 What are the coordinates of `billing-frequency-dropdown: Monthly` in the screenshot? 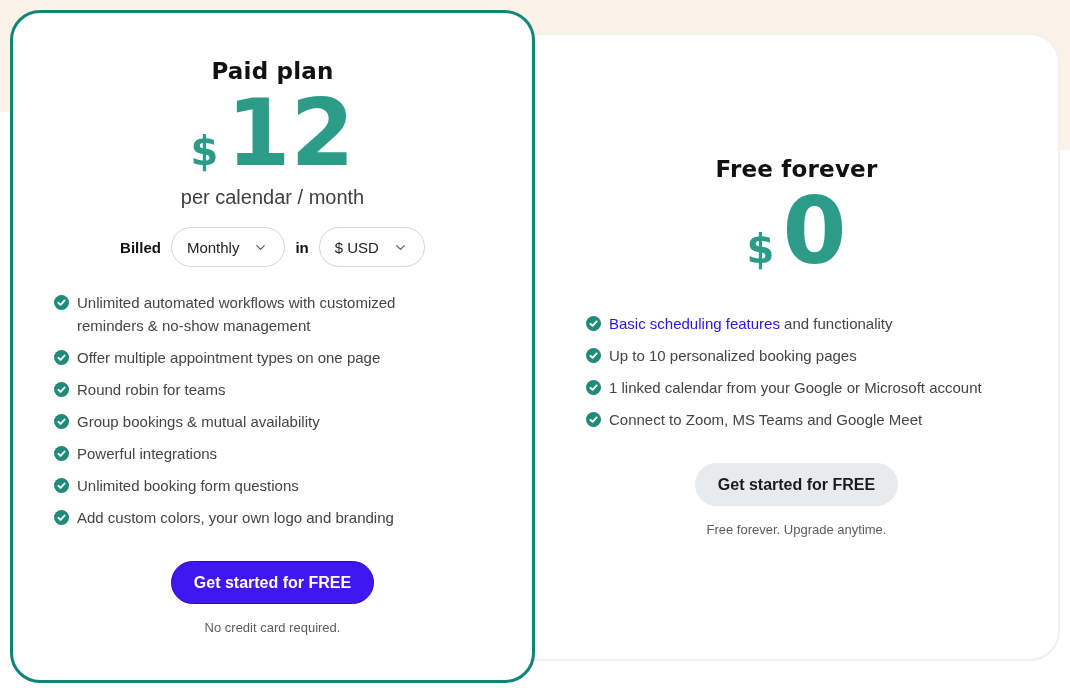 It's located at (228, 247).